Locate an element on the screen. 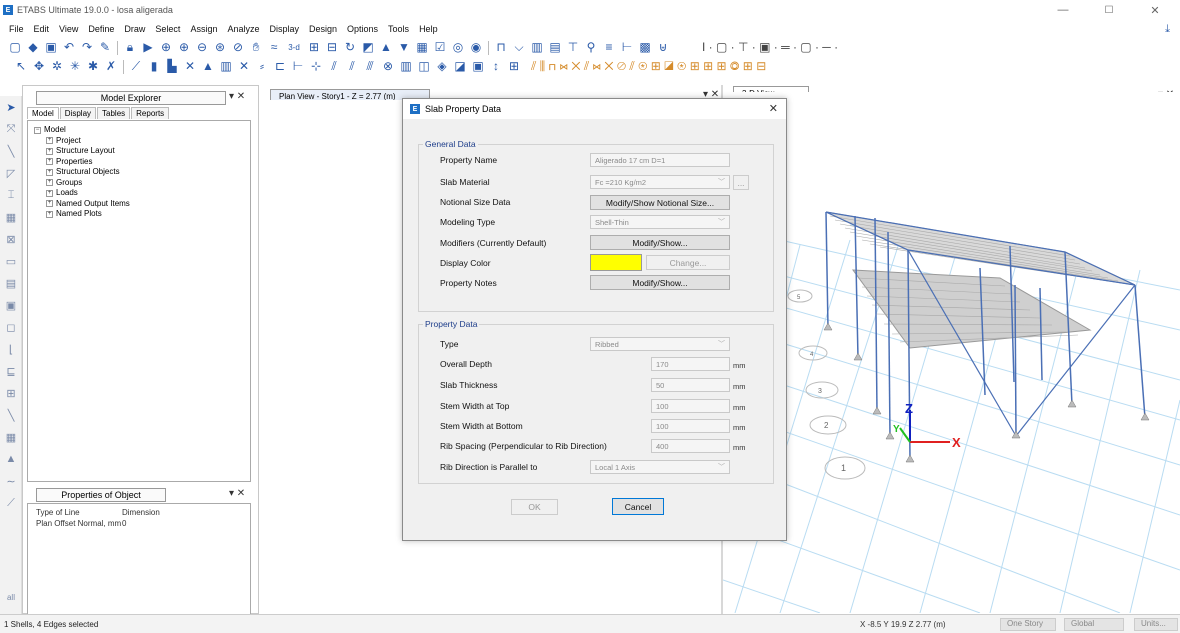  zoom-previous-icon: ⊘ is located at coordinates (238, 47).